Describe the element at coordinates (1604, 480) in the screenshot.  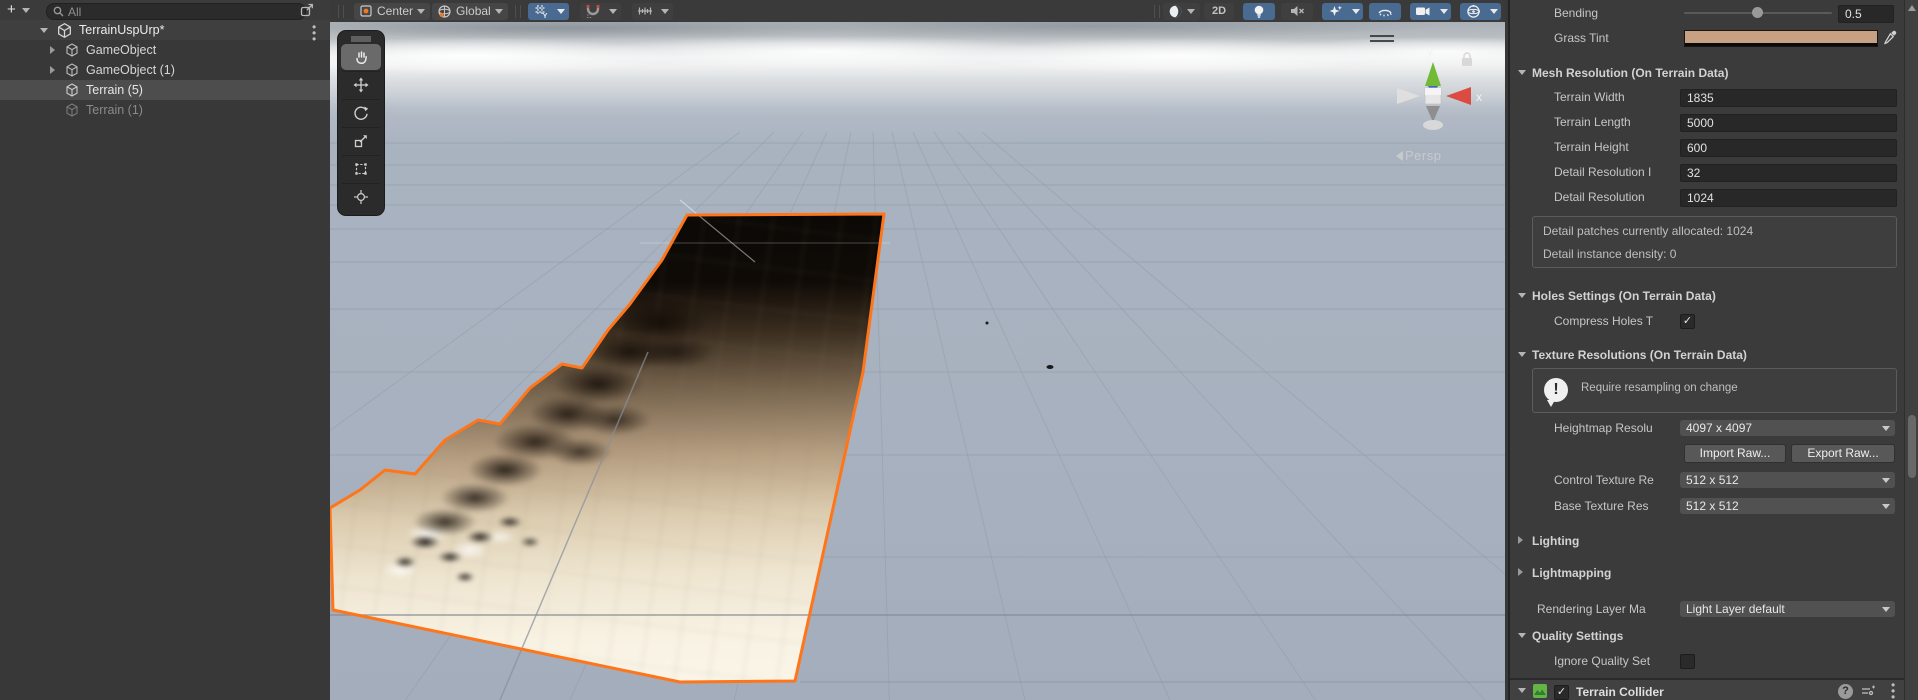
I see `field-label: Control Texture Re` at that location.